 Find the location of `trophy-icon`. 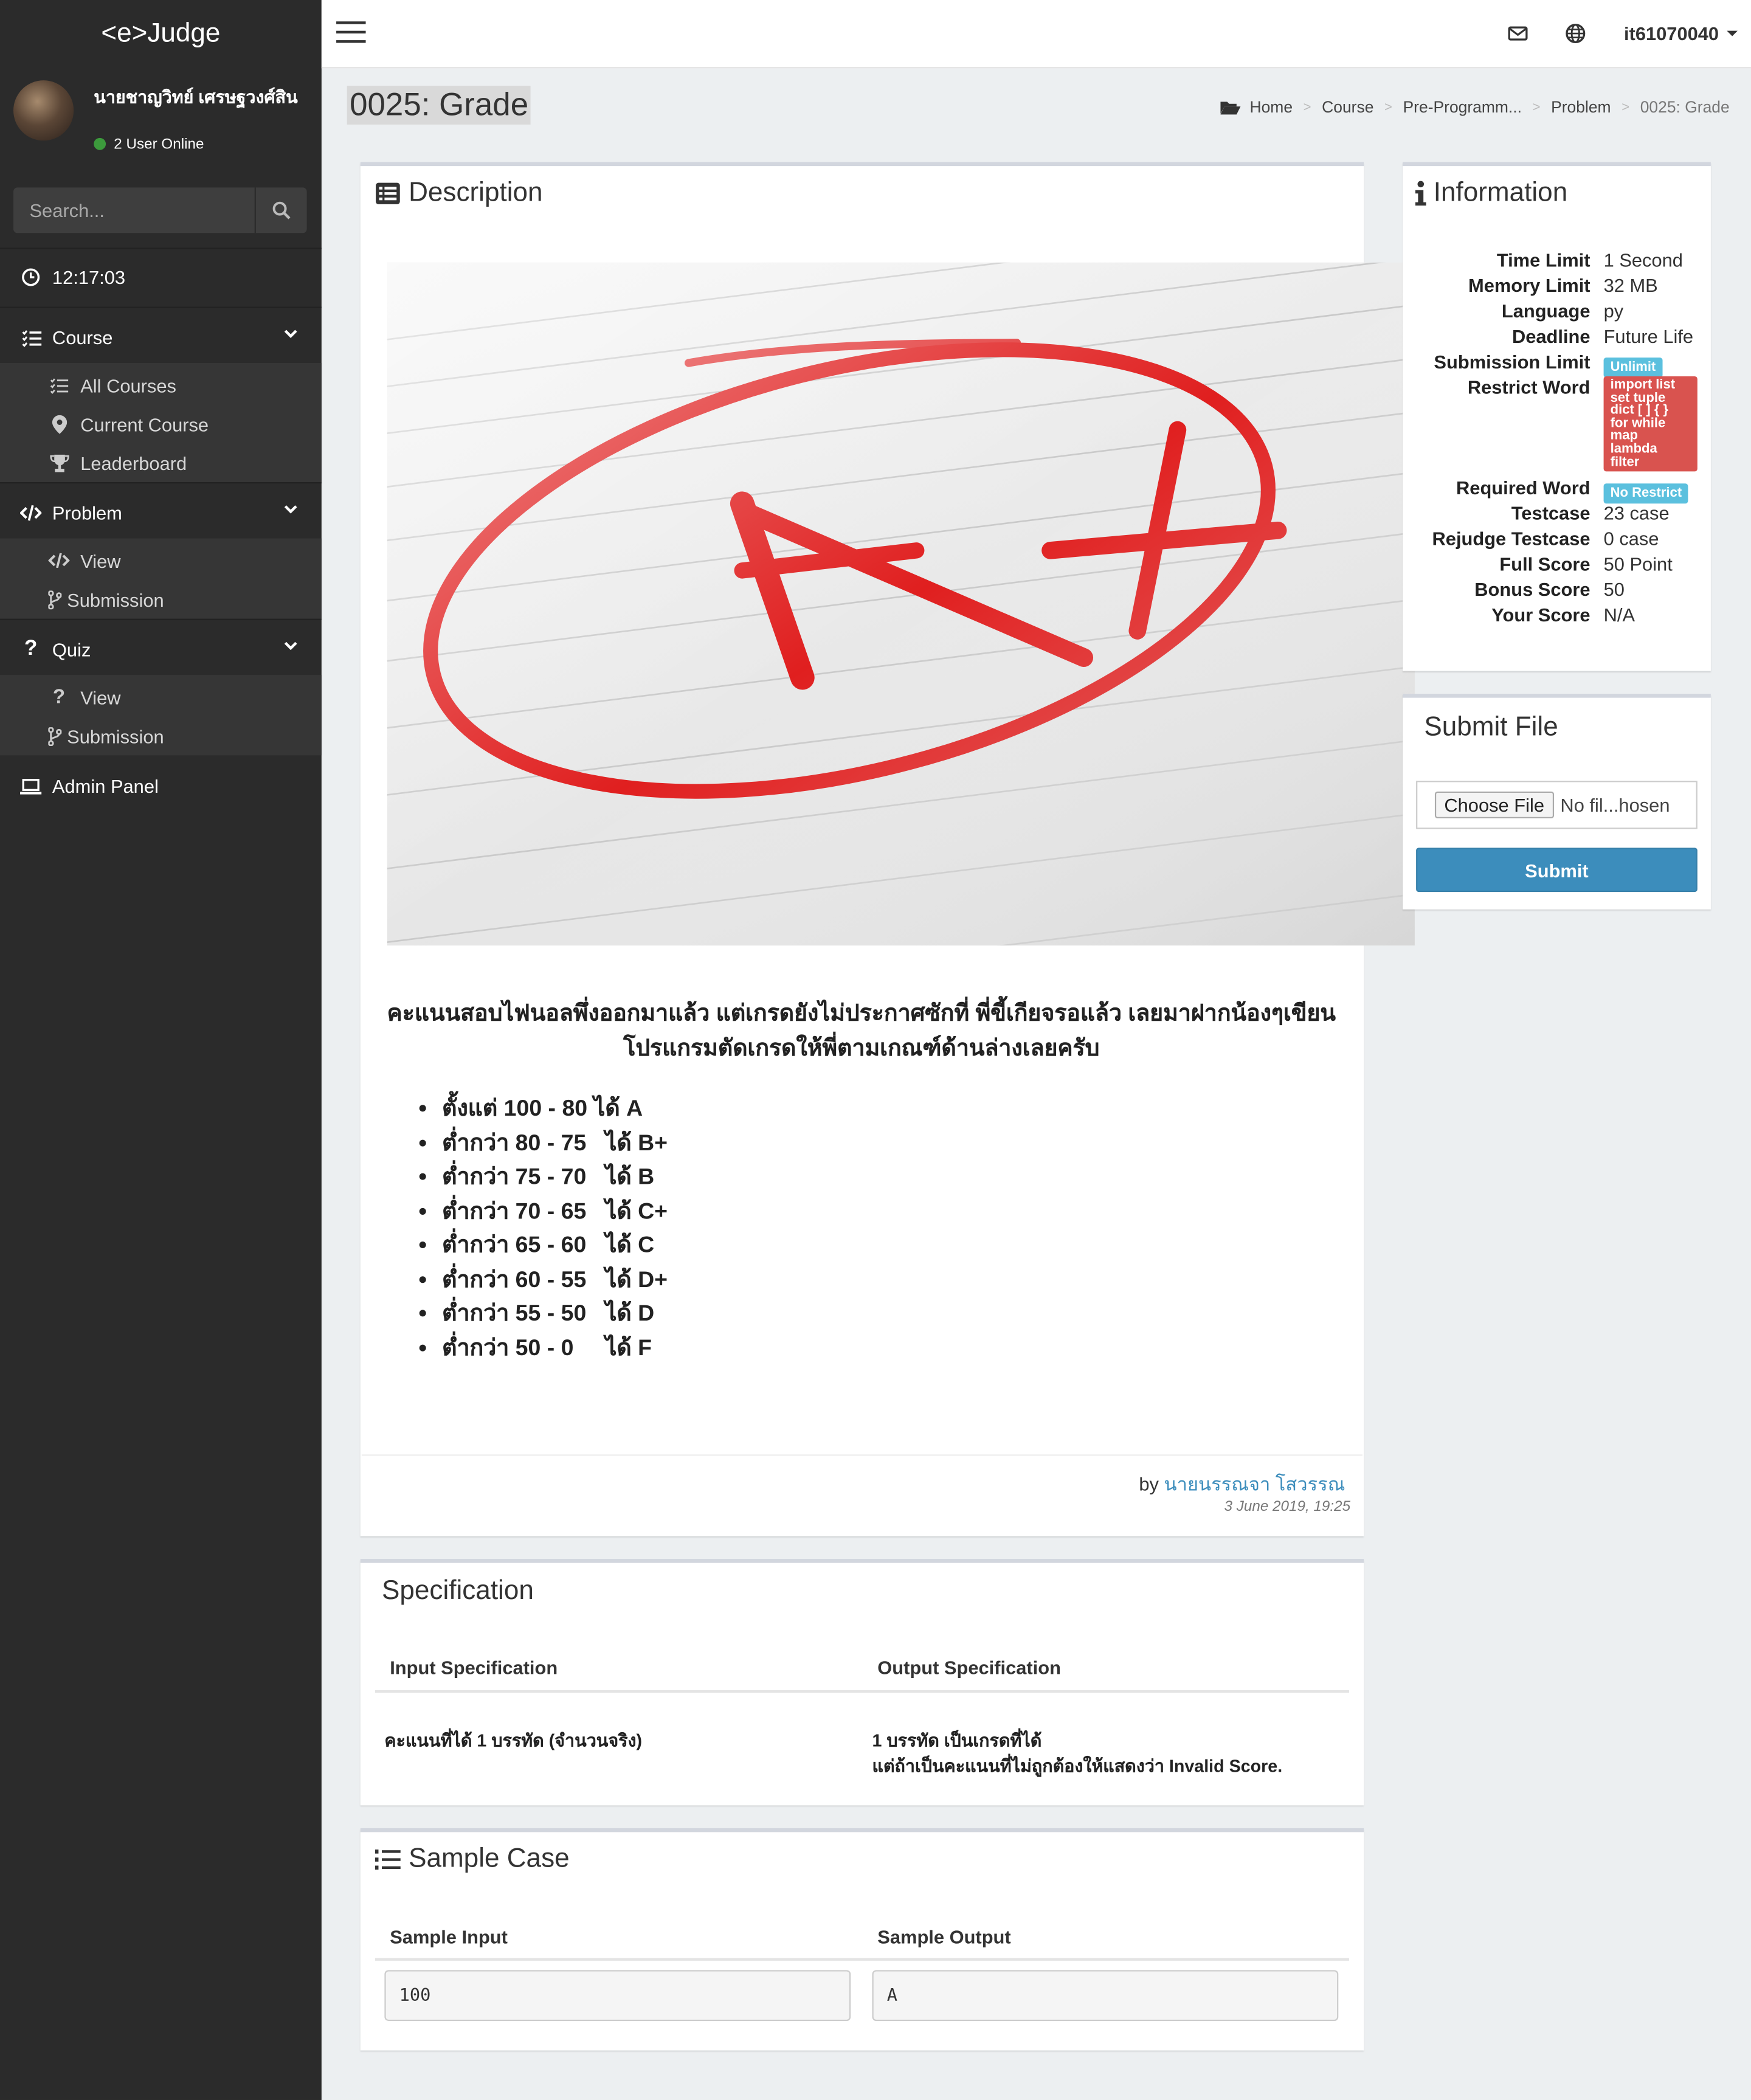

trophy-icon is located at coordinates (59, 463).